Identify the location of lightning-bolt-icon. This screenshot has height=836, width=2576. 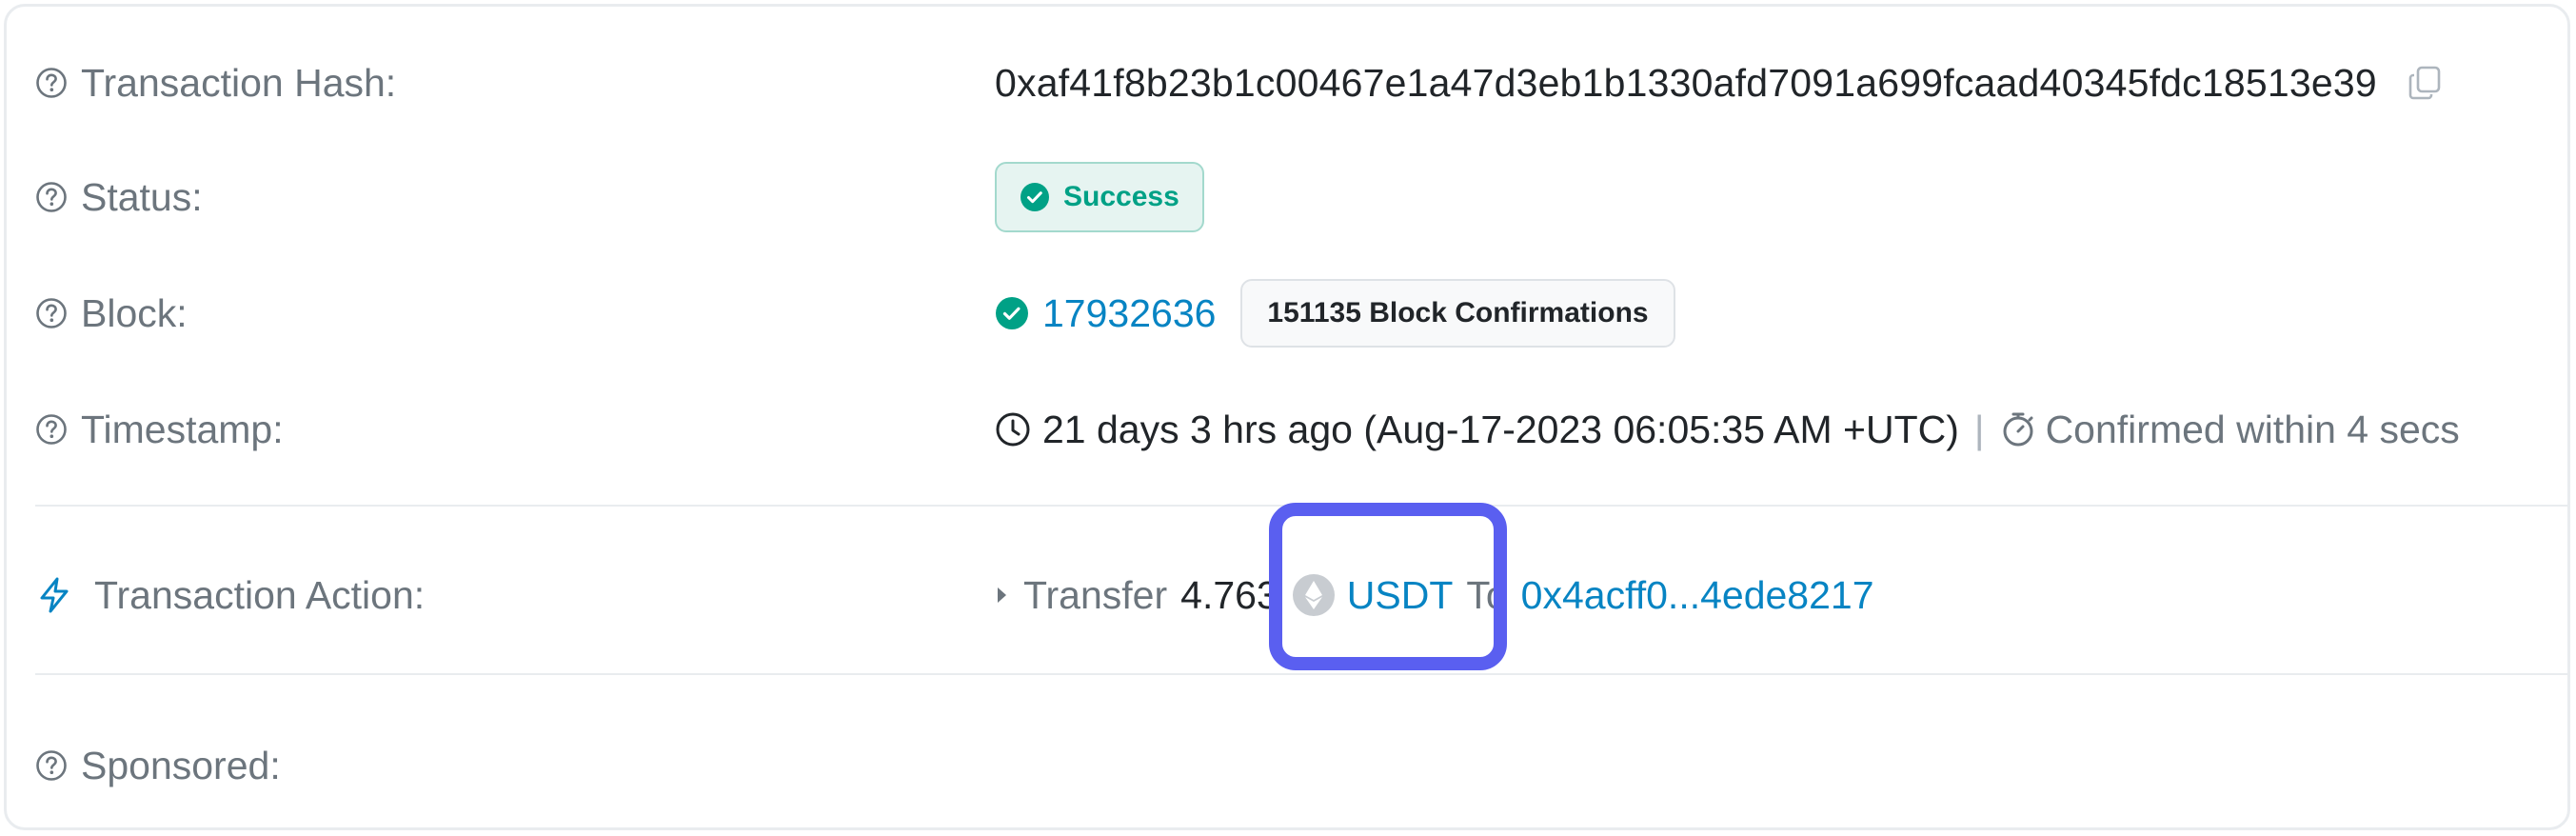
(54, 595).